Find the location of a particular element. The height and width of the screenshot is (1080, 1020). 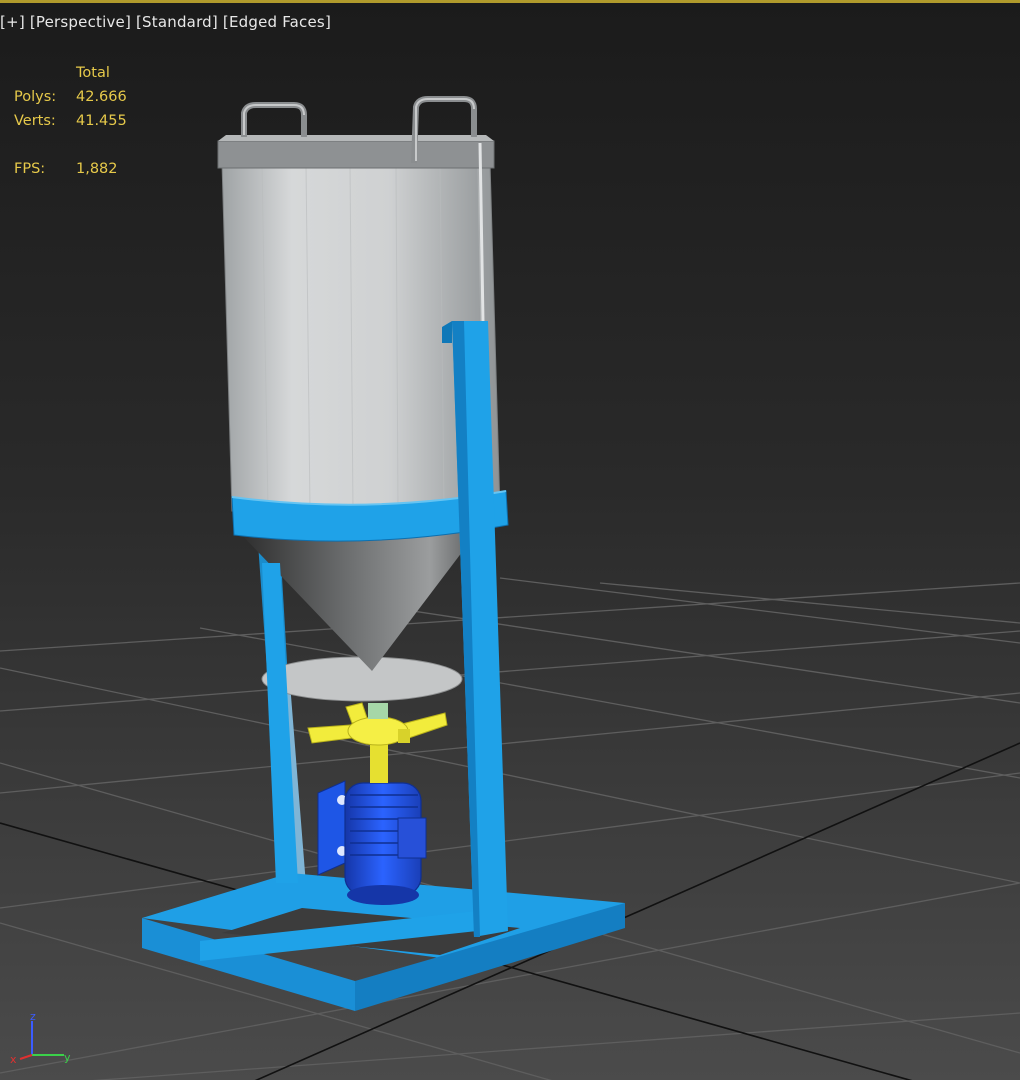

stats-header: Total is located at coordinates (93, 73).